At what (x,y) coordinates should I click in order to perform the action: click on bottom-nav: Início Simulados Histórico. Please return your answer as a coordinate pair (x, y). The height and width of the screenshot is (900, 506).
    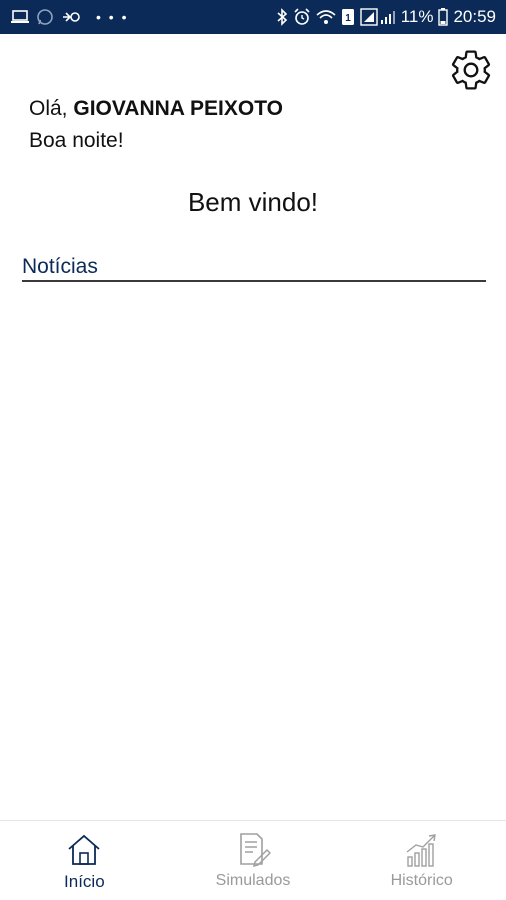
    Looking at the image, I should click on (253, 860).